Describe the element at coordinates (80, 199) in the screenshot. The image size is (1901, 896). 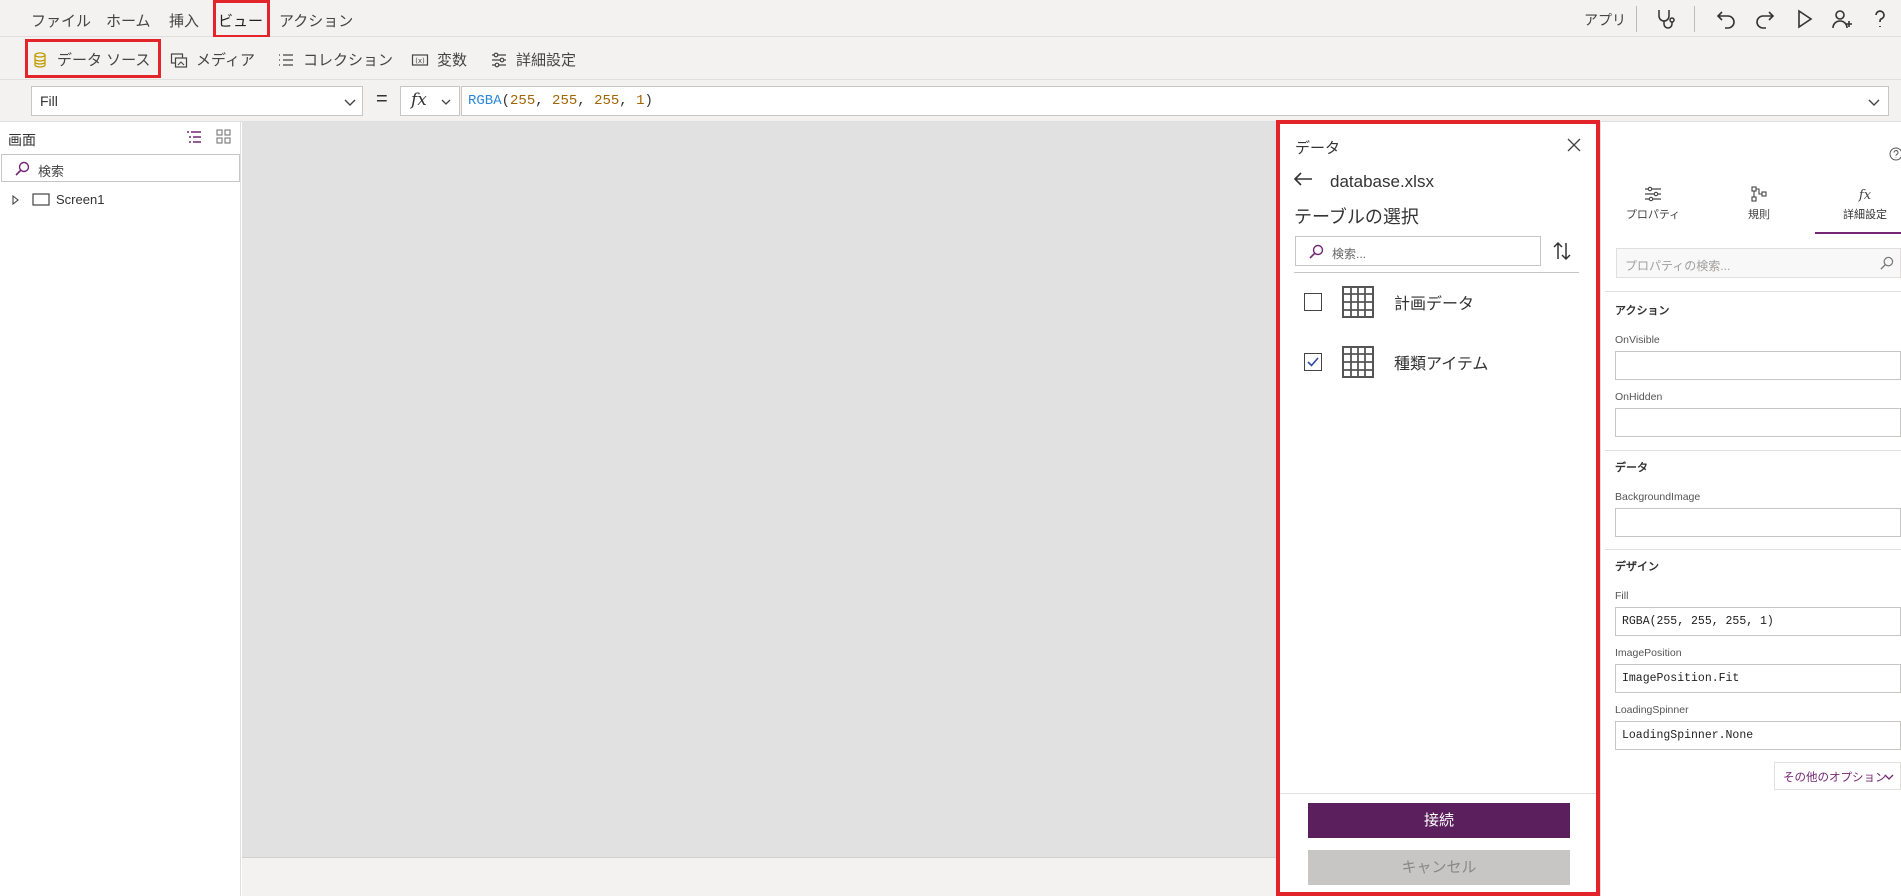
I see `tree-node-label: Screen1` at that location.